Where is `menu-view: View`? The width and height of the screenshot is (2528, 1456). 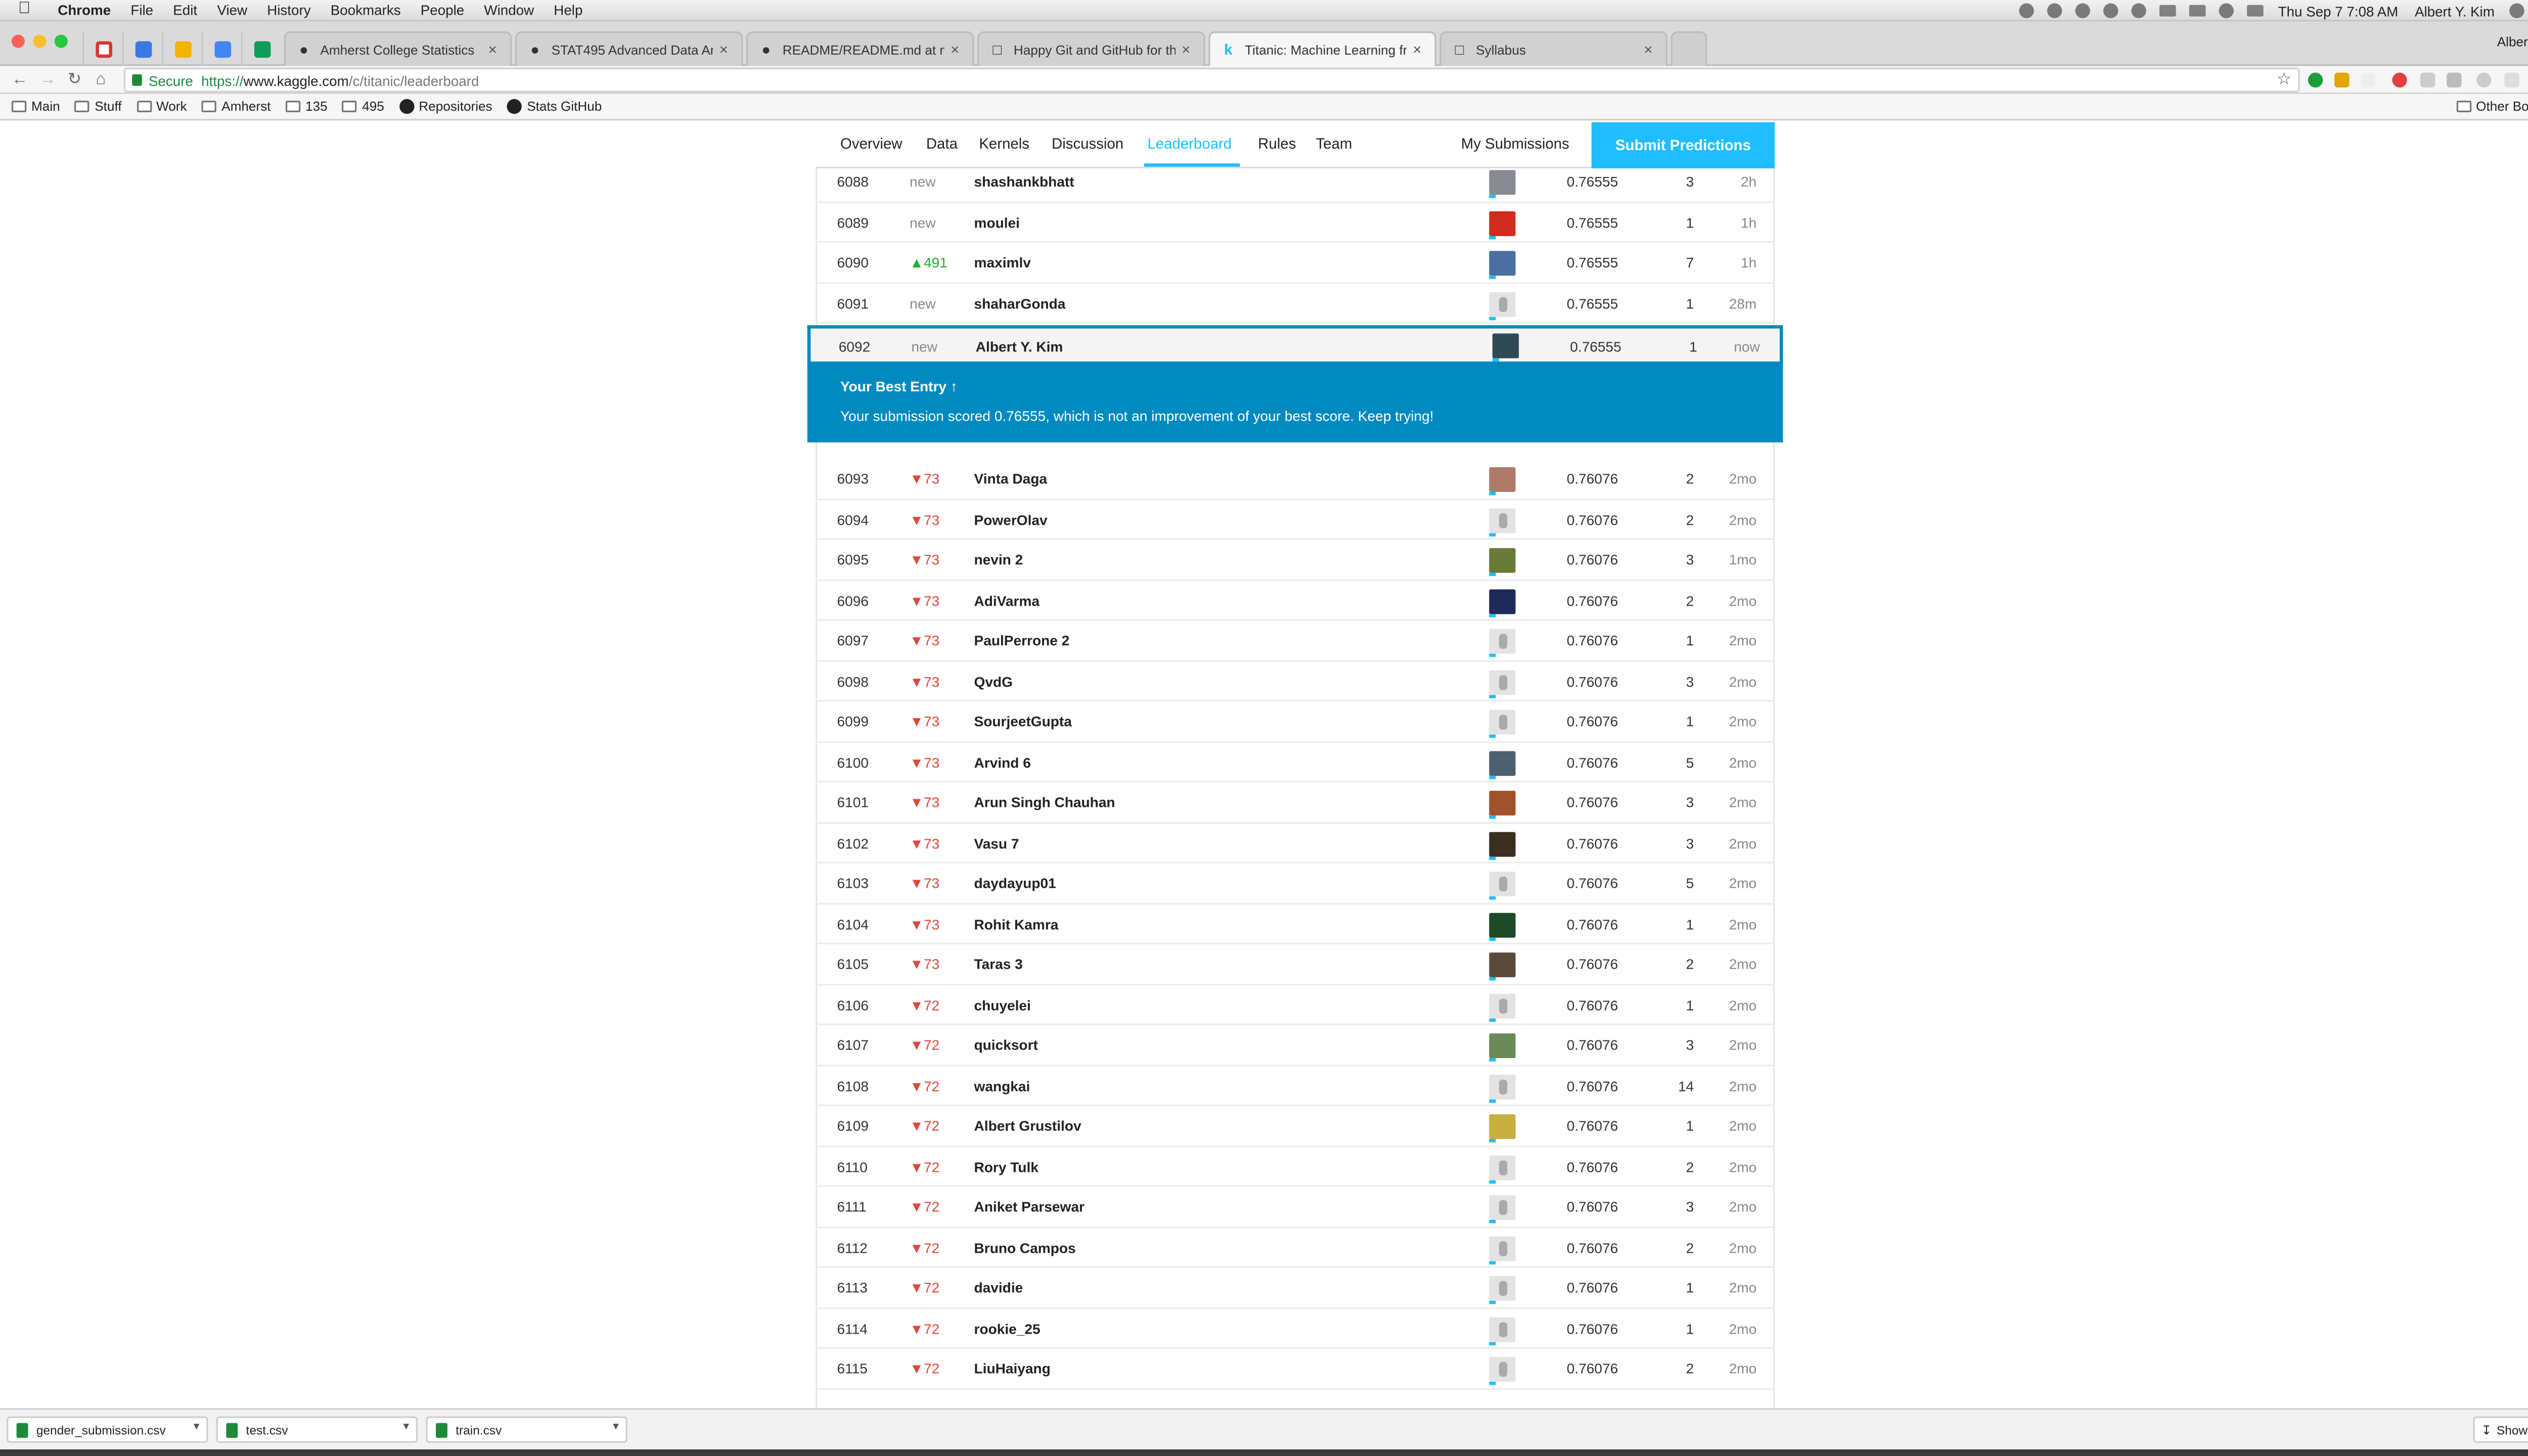
menu-view: View is located at coordinates (232, 10).